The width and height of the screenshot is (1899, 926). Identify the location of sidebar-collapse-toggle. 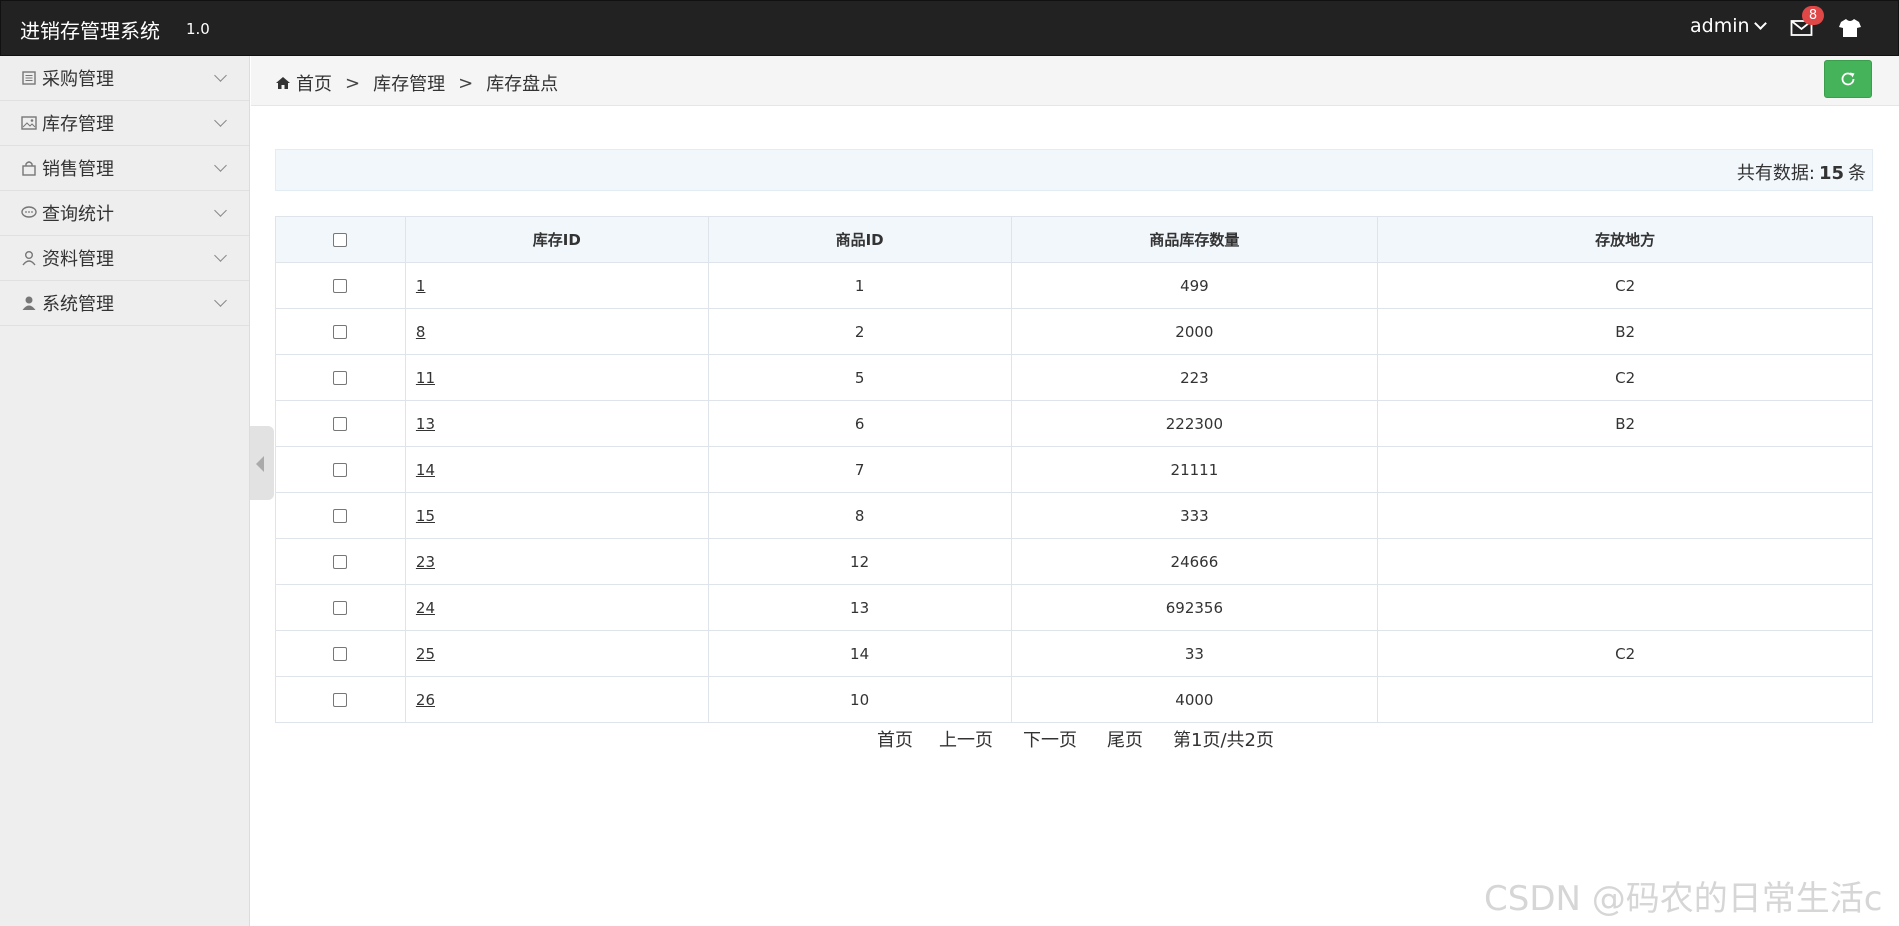
(262, 463).